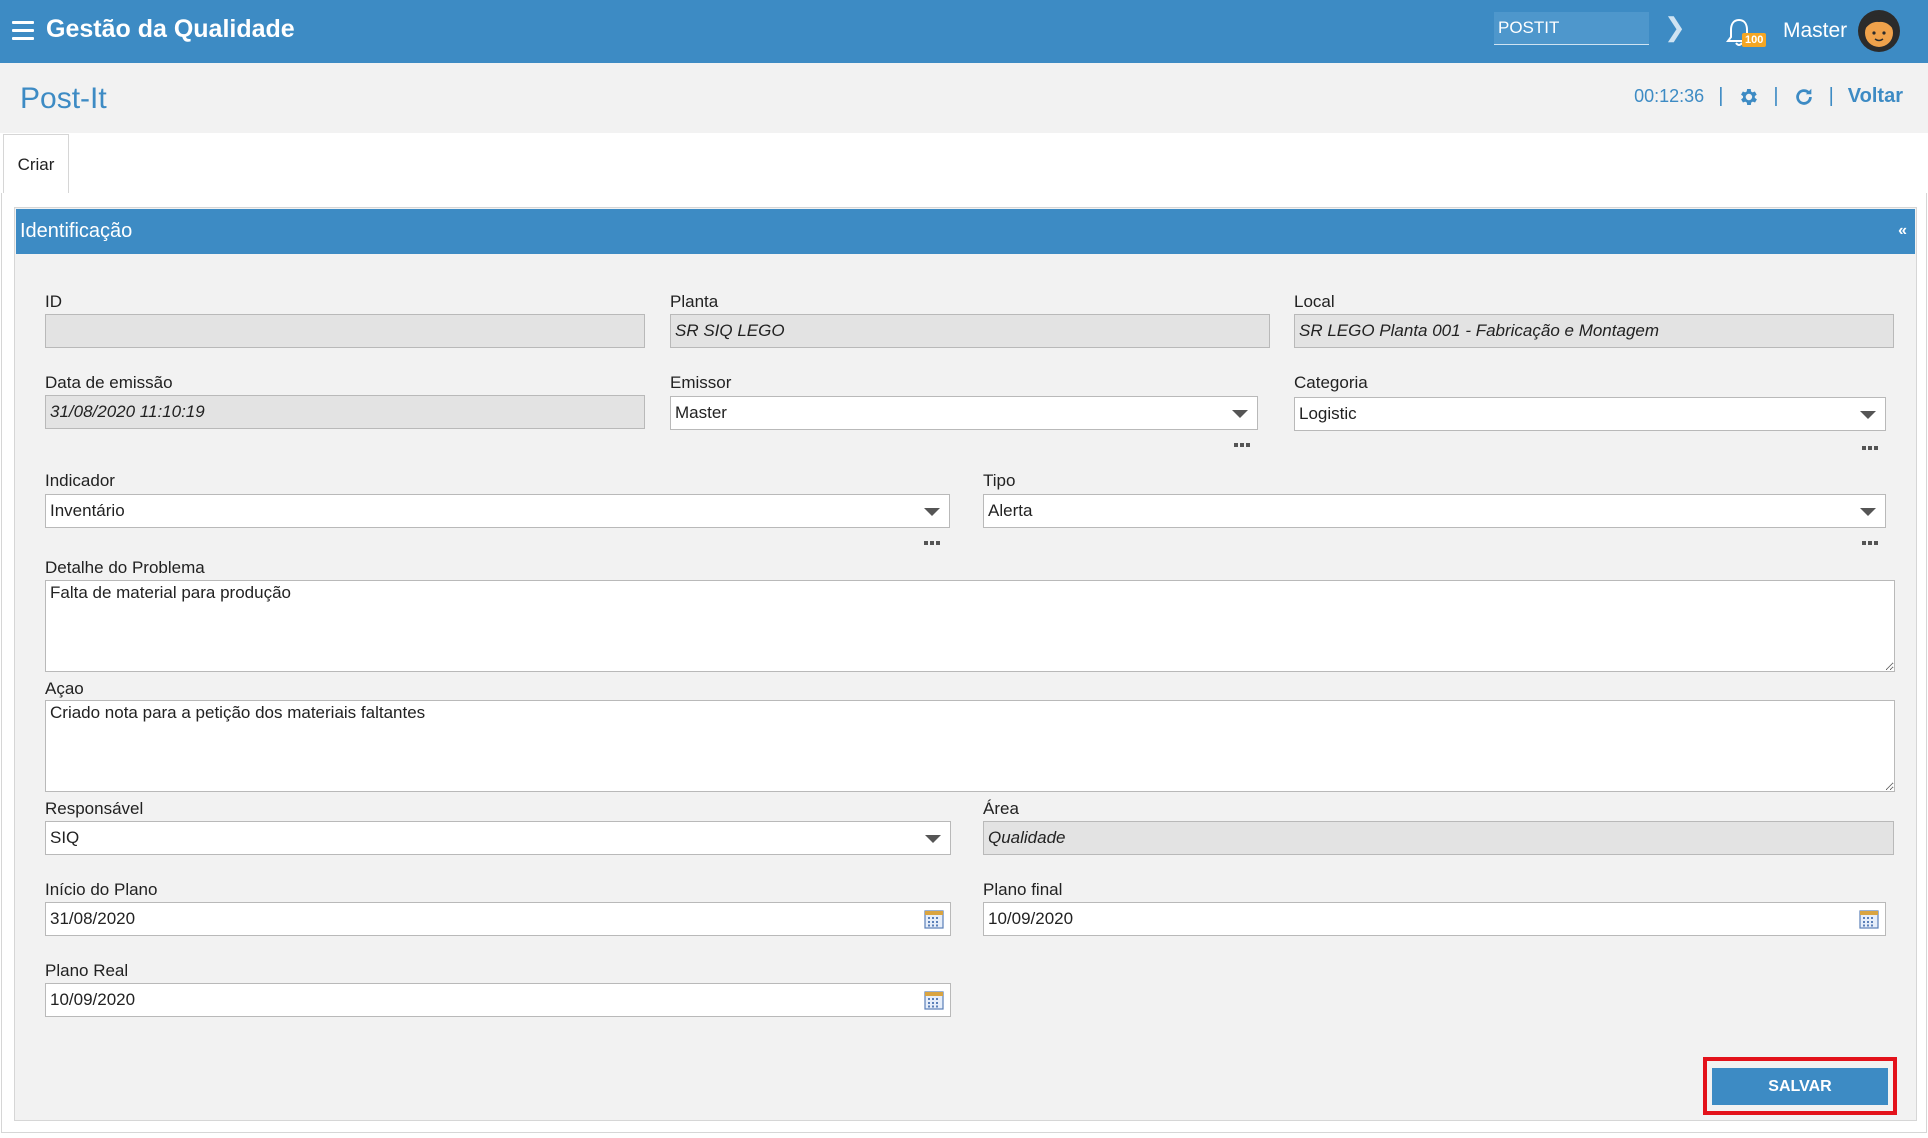 Image resolution: width=1928 pixels, height=1138 pixels. I want to click on plano-final-label: Plano final, so click(1023, 889).